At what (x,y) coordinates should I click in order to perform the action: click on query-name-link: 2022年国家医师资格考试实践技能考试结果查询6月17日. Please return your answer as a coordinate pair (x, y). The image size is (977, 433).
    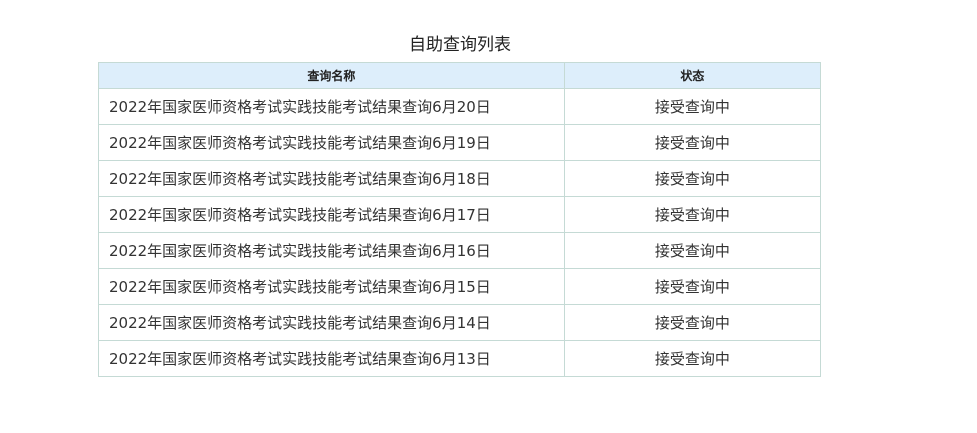
    Looking at the image, I should click on (331, 214).